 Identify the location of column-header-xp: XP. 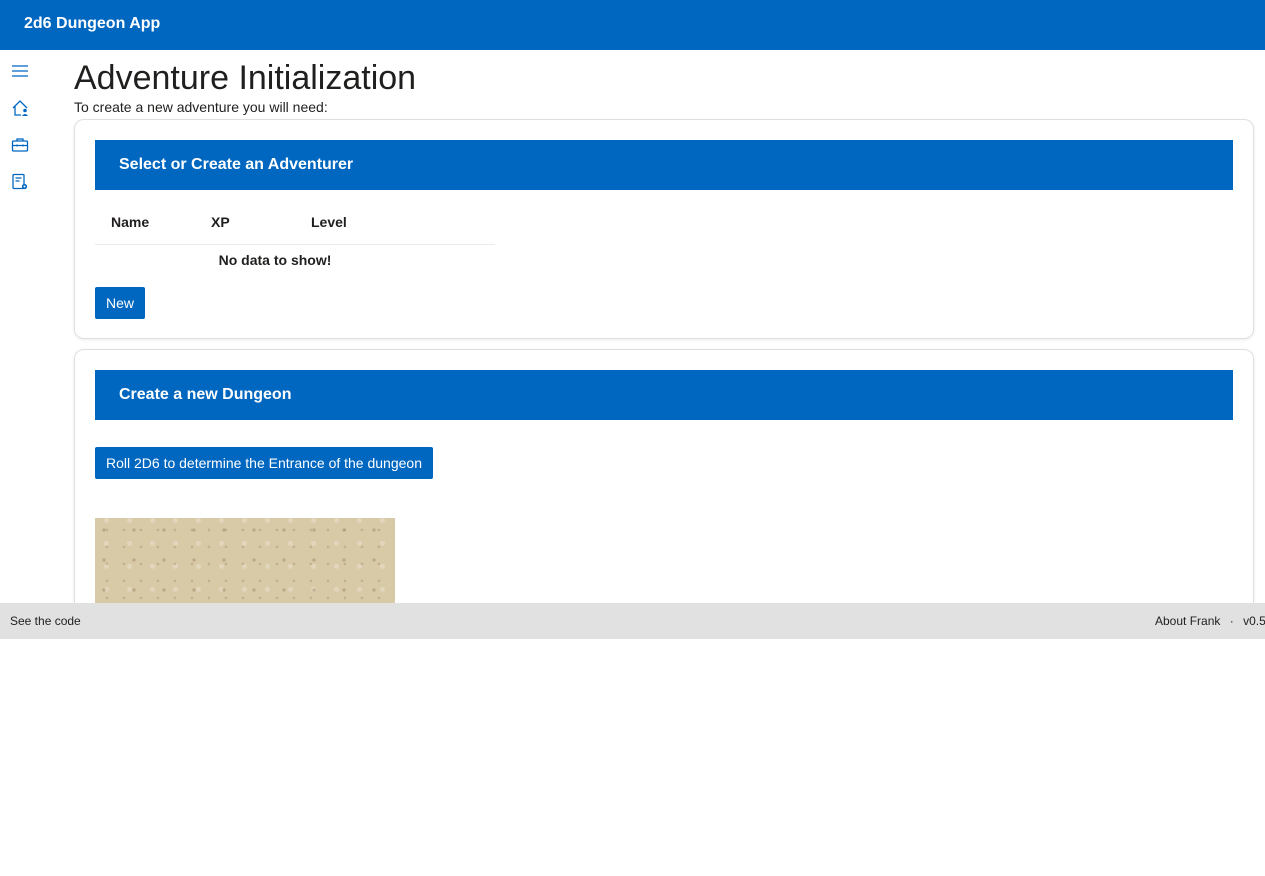
(245, 222).